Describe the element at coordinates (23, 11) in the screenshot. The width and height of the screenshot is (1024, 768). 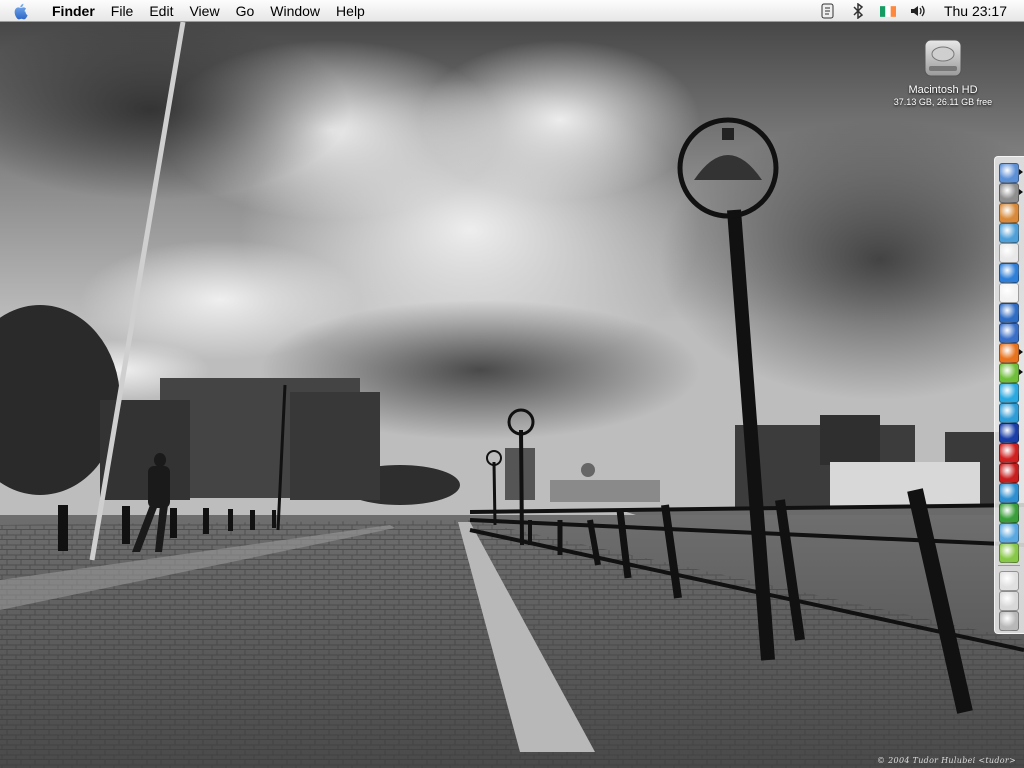
I see `apple-menu-icon` at that location.